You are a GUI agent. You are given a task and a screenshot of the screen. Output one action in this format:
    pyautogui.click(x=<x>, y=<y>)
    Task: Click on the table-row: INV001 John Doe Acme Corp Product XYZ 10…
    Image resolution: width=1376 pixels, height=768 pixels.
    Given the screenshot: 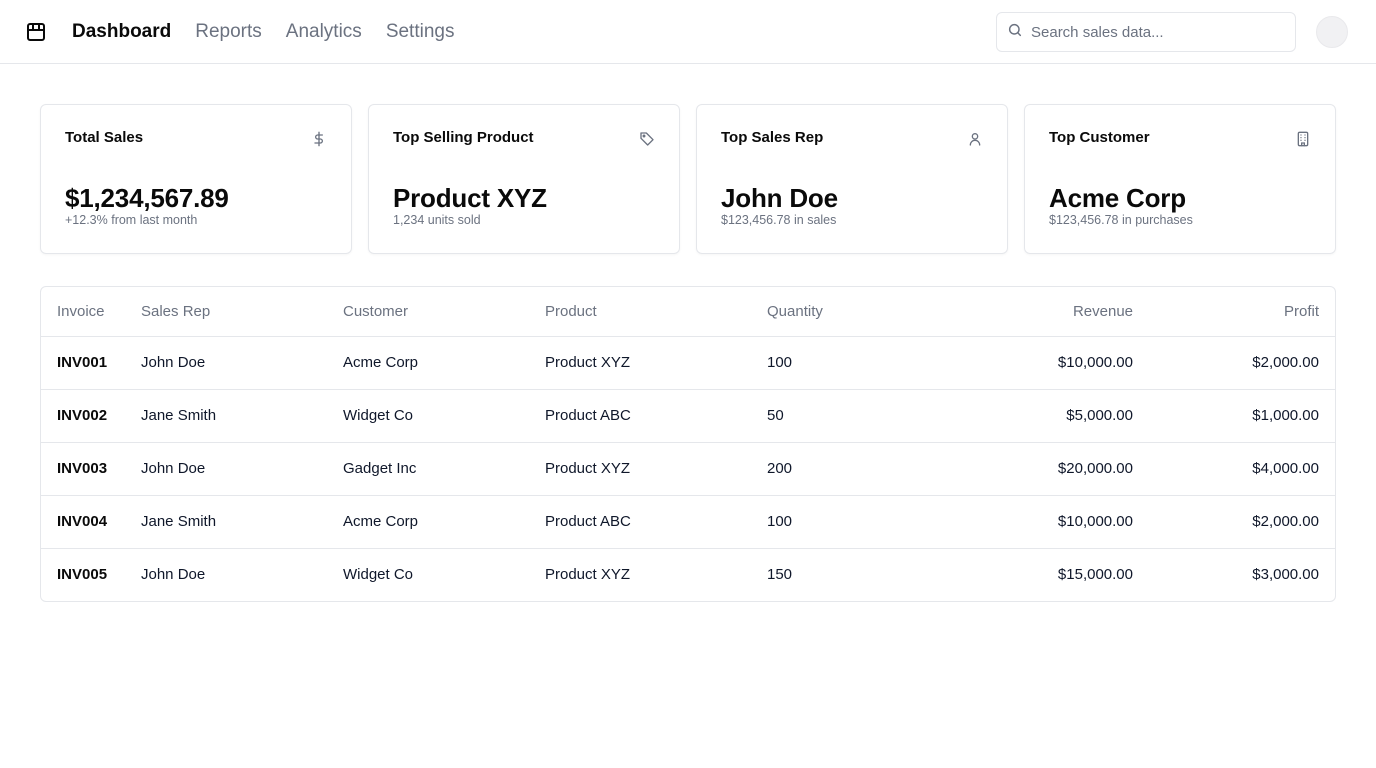 What is the action you would take?
    pyautogui.click(x=688, y=363)
    